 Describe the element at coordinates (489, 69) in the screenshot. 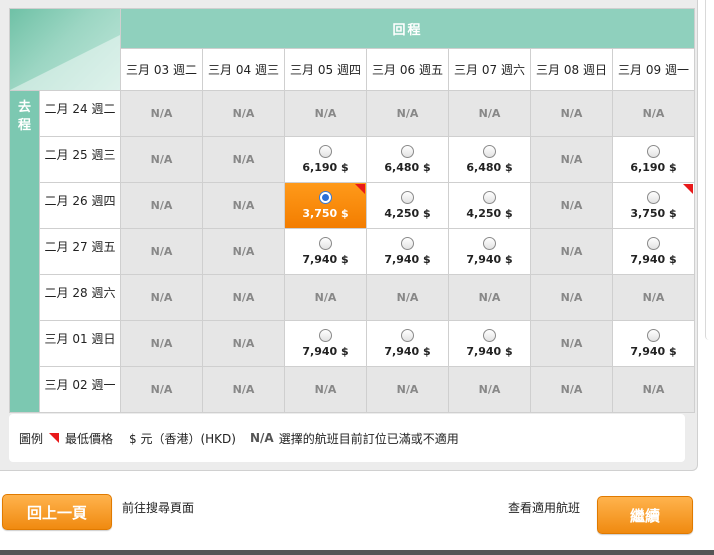

I see `return-date-header: 三月 07 週六` at that location.